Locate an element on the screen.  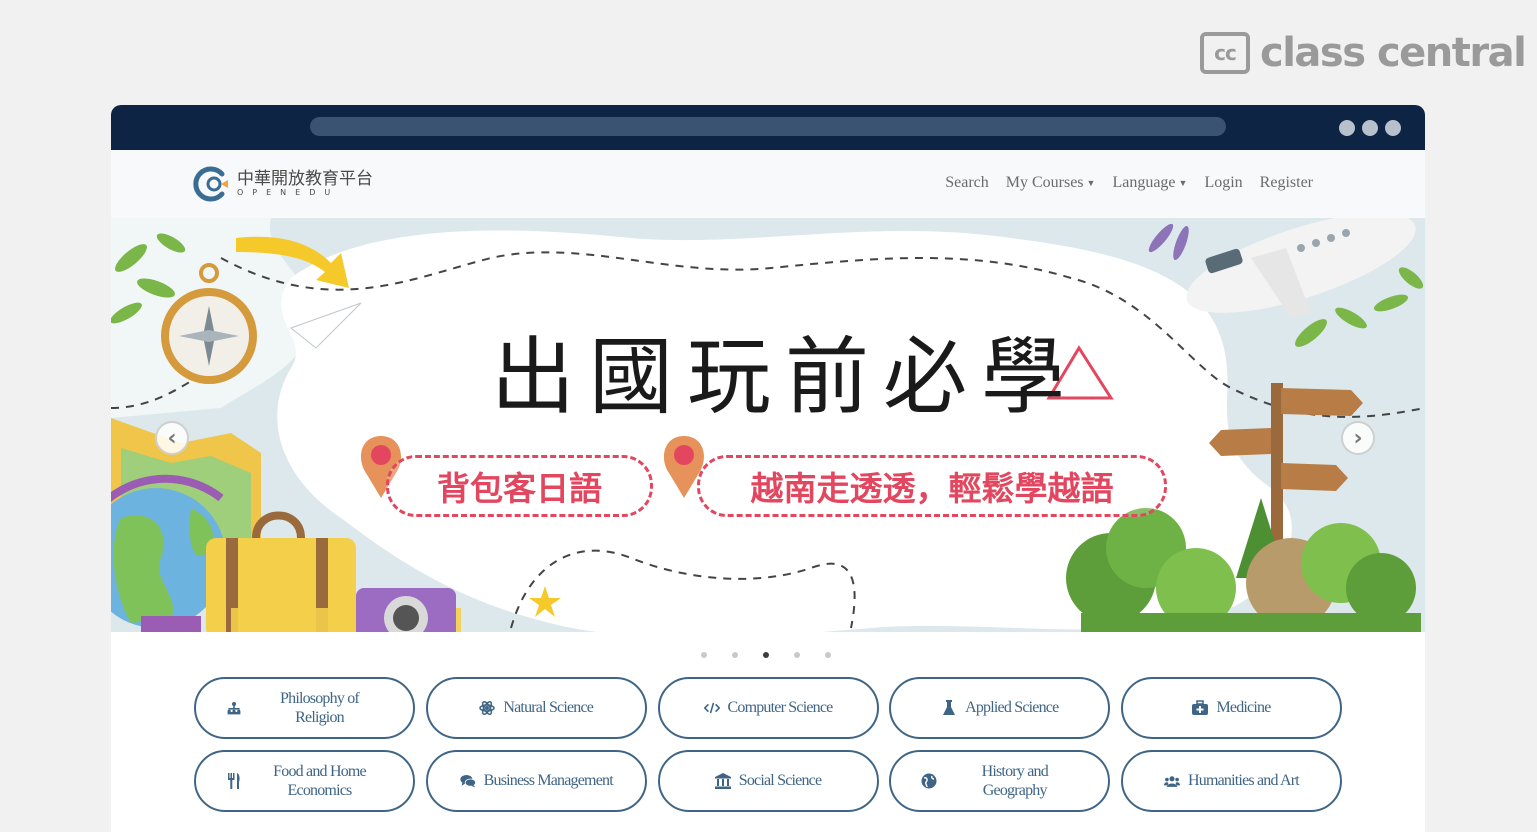
carousel-indicators is located at coordinates (766, 655).